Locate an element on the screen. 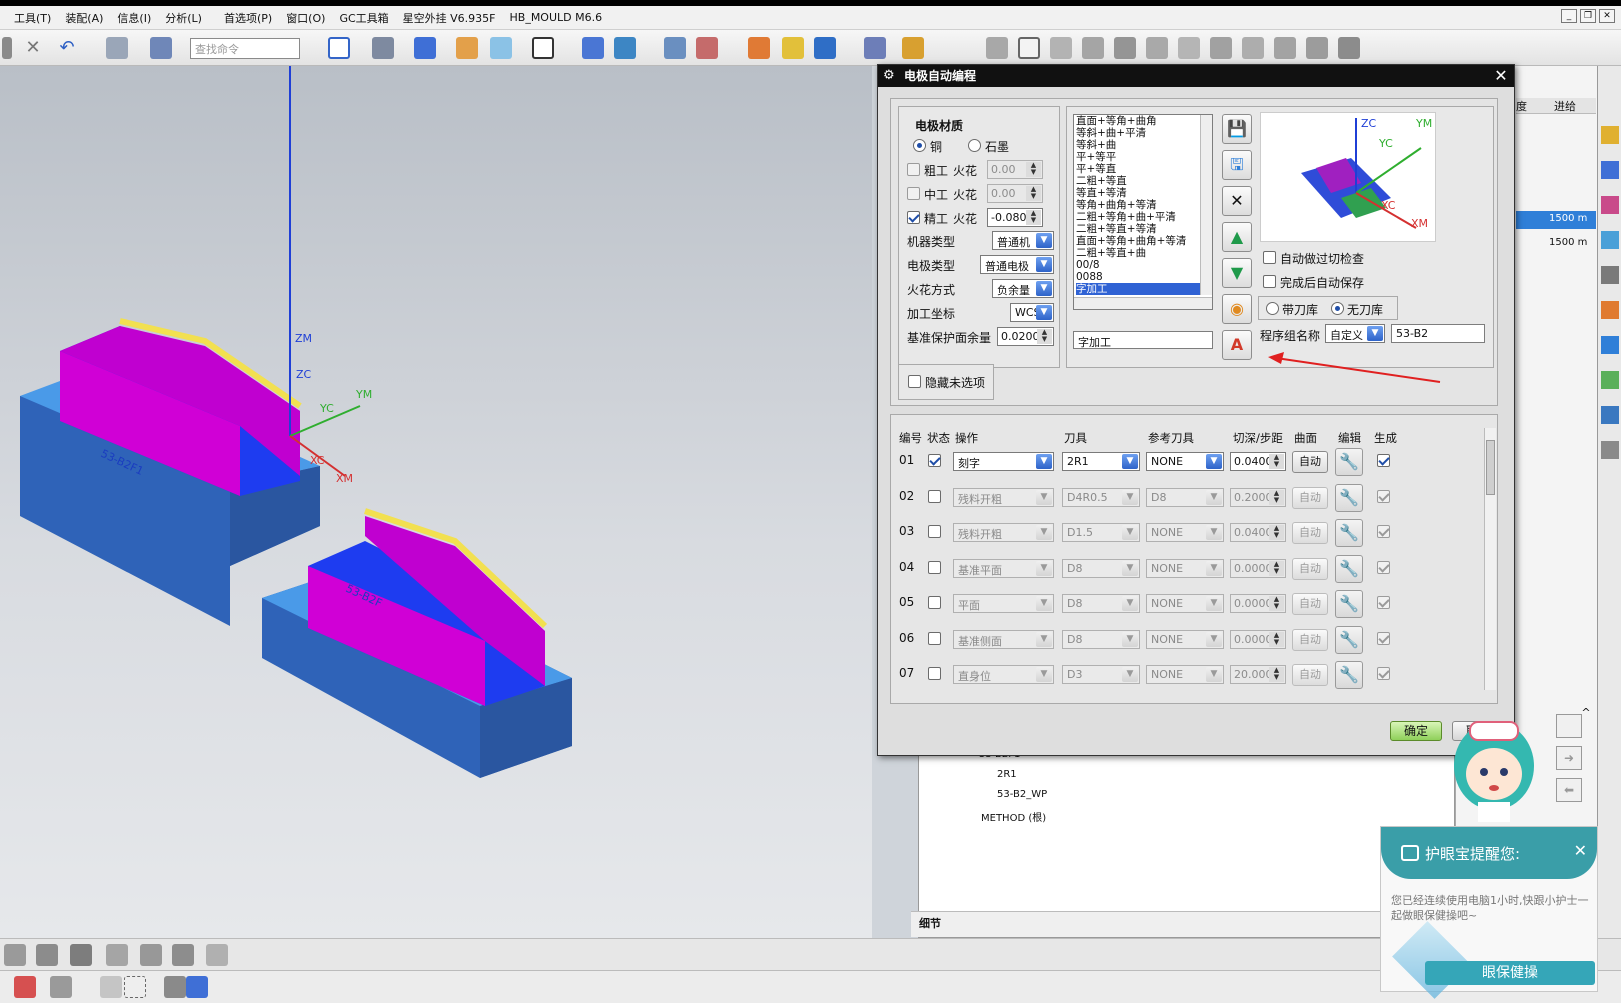 Image resolution: width=1621 pixels, height=1003 pixels. menu-analysis: 分析(L) is located at coordinates (183, 18).